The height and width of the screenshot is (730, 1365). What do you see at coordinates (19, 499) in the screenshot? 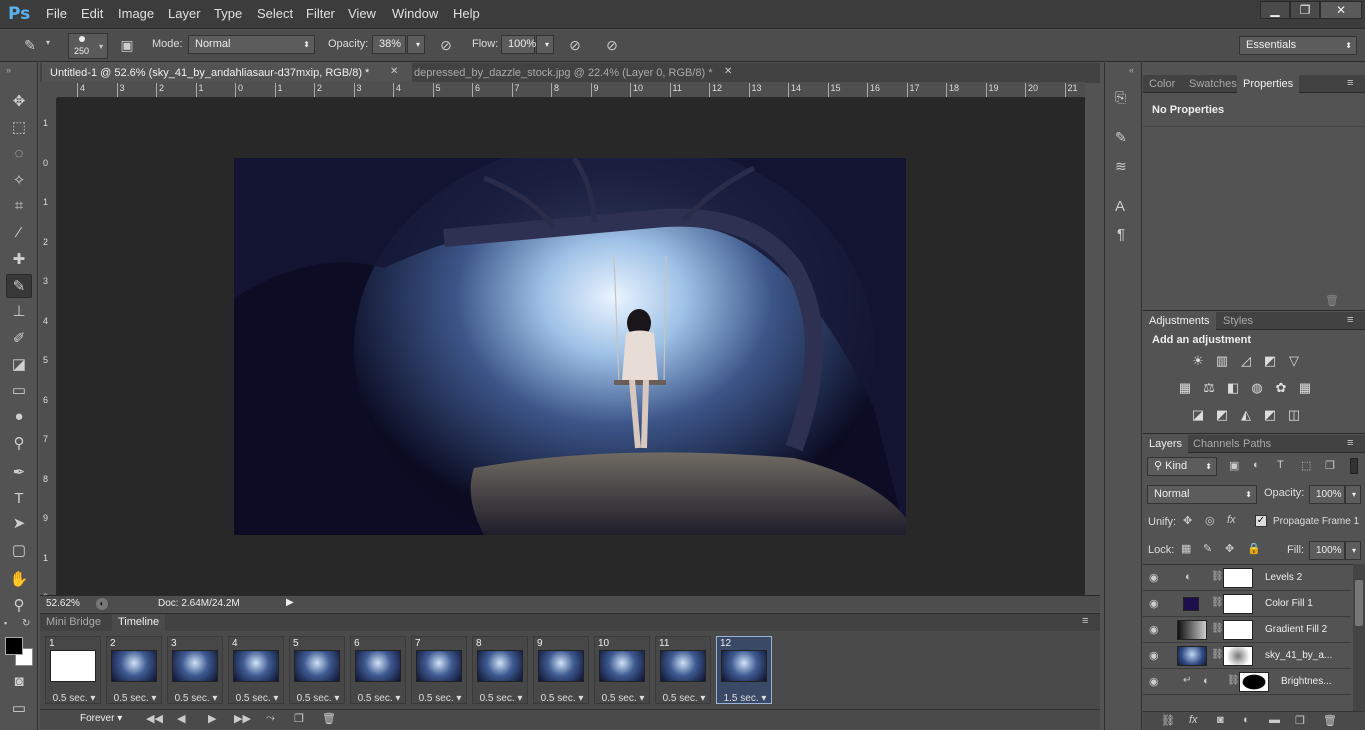
I see `type-tool-icon: T` at bounding box center [19, 499].